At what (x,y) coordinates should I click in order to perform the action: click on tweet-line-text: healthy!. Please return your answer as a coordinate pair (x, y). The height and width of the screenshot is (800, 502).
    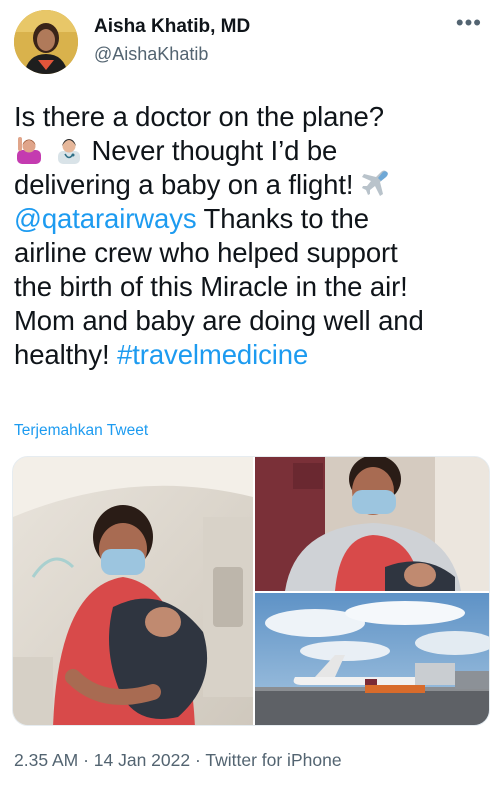
    Looking at the image, I should click on (66, 354).